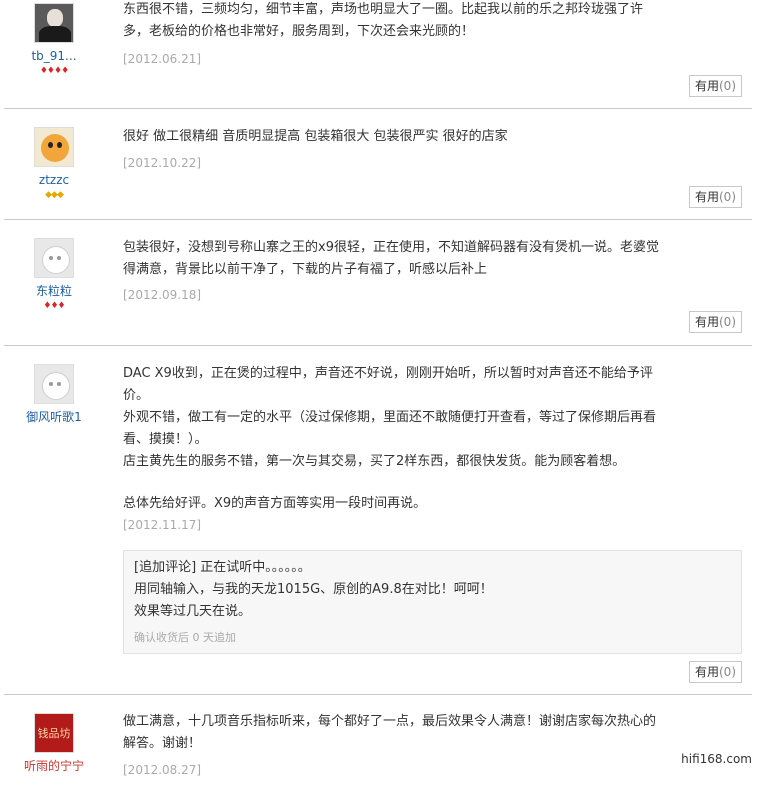  What do you see at coordinates (185, 637) in the screenshot?
I see `appended-review-meta: 确认收货后 0 天追加` at bounding box center [185, 637].